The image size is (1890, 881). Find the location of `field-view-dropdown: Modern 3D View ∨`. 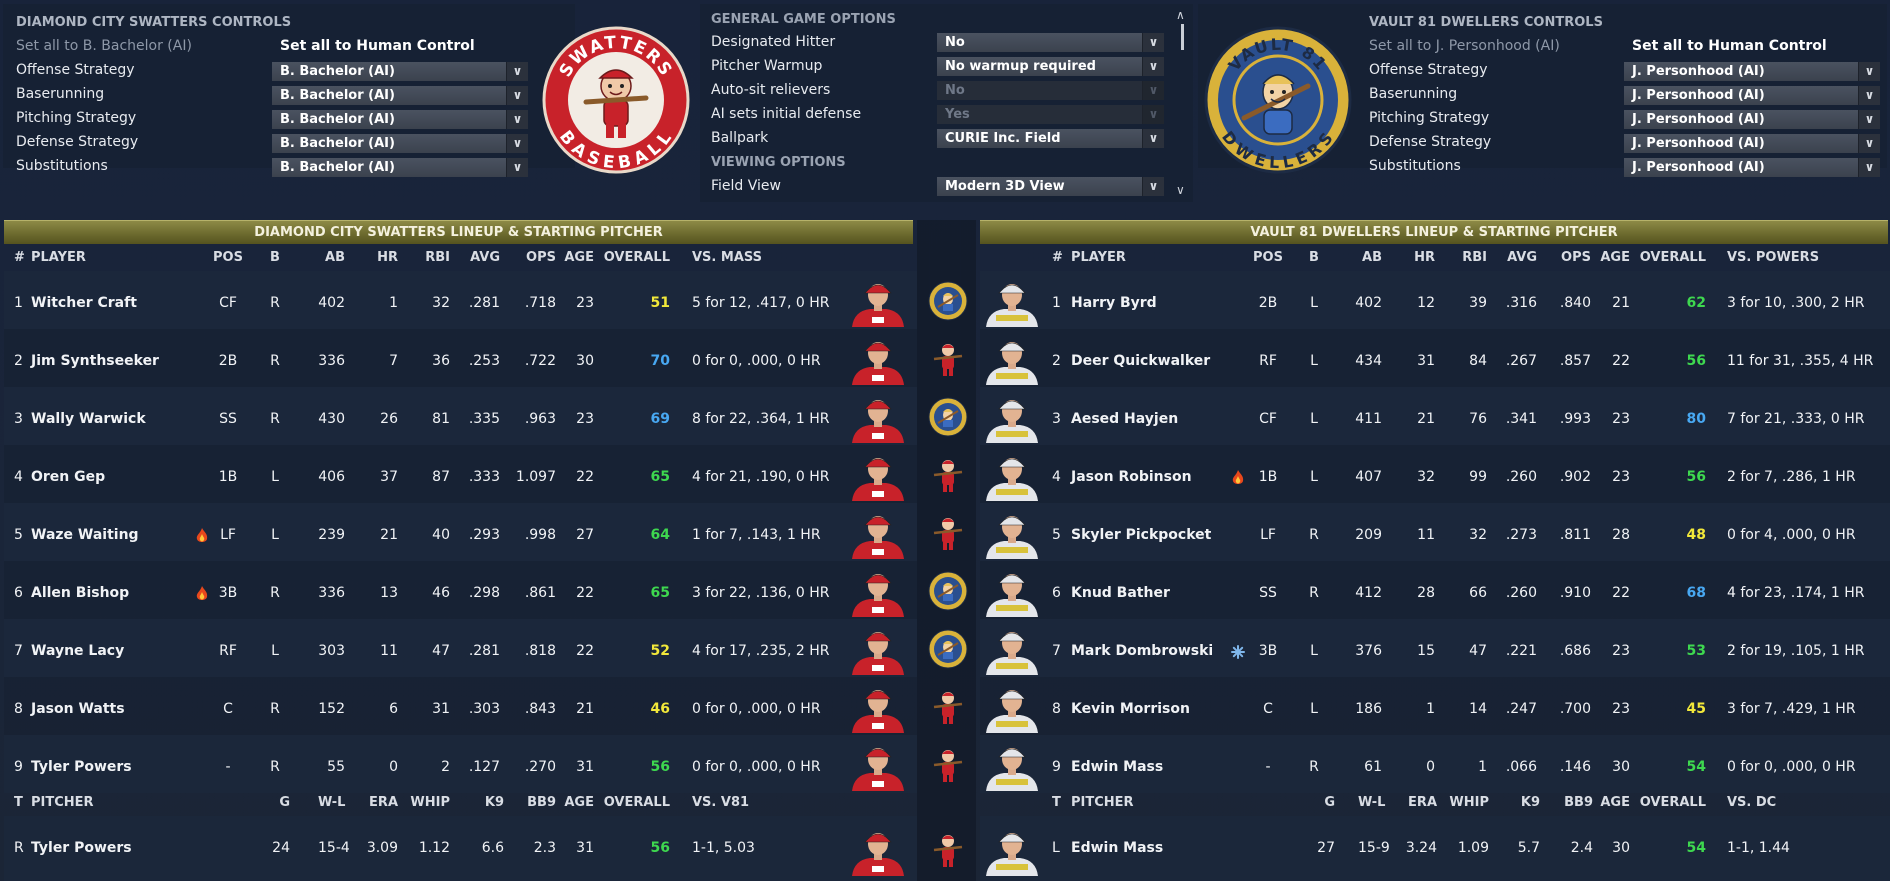

field-view-dropdown: Modern 3D View ∨ is located at coordinates (1050, 186).